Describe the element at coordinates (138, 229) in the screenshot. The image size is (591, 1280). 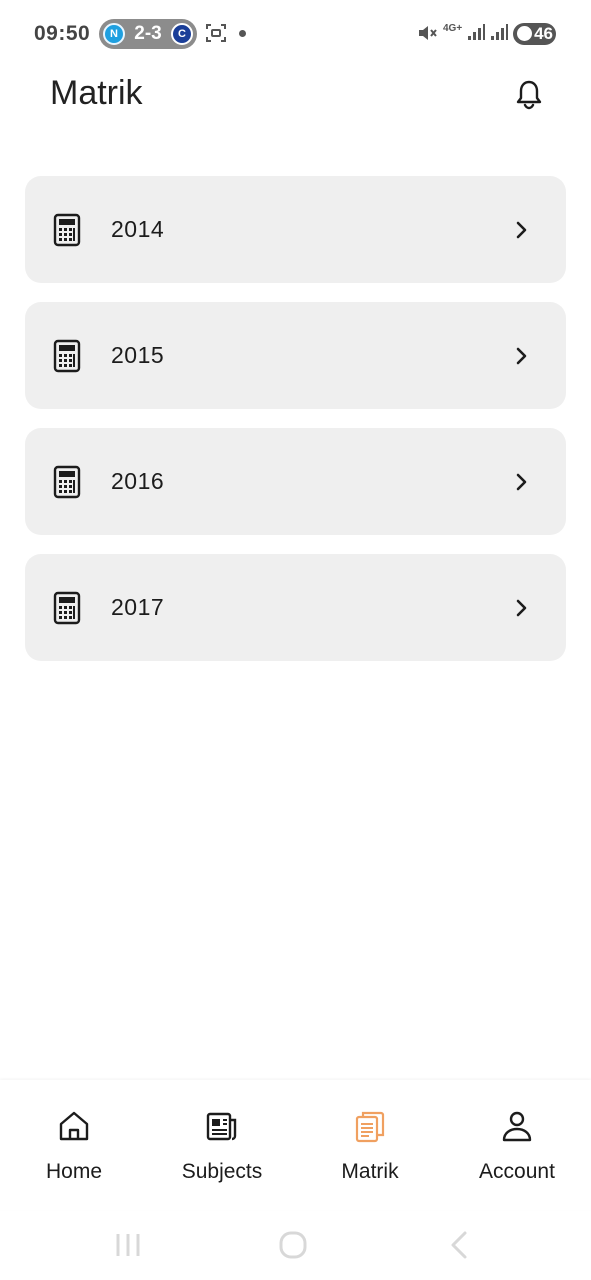
I see `year-label: 2014` at that location.